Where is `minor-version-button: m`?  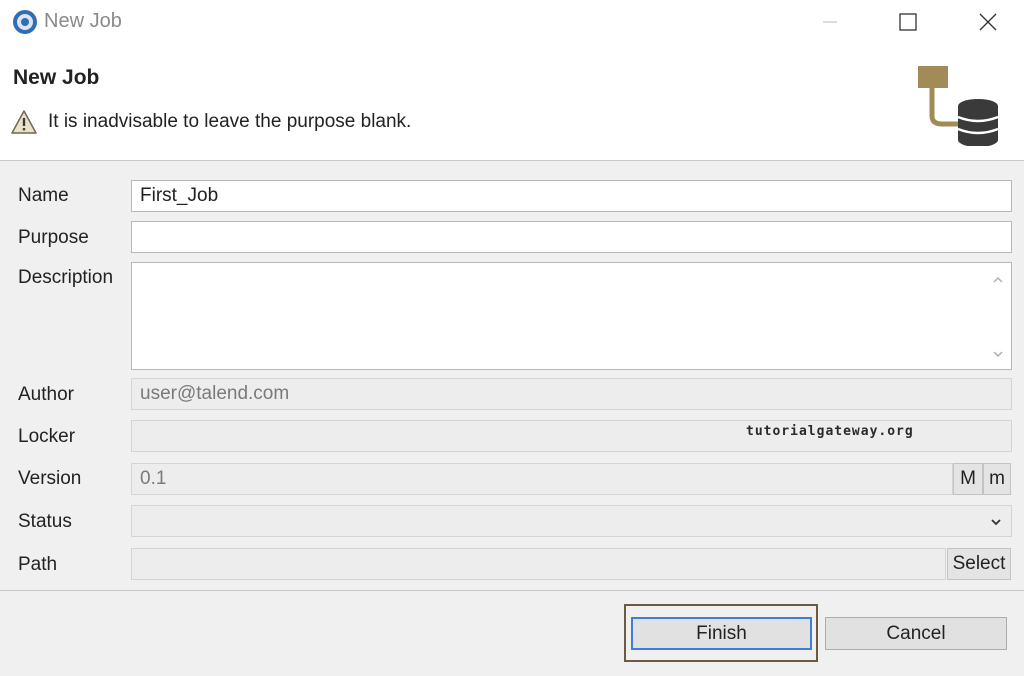
minor-version-button: m is located at coordinates (997, 479).